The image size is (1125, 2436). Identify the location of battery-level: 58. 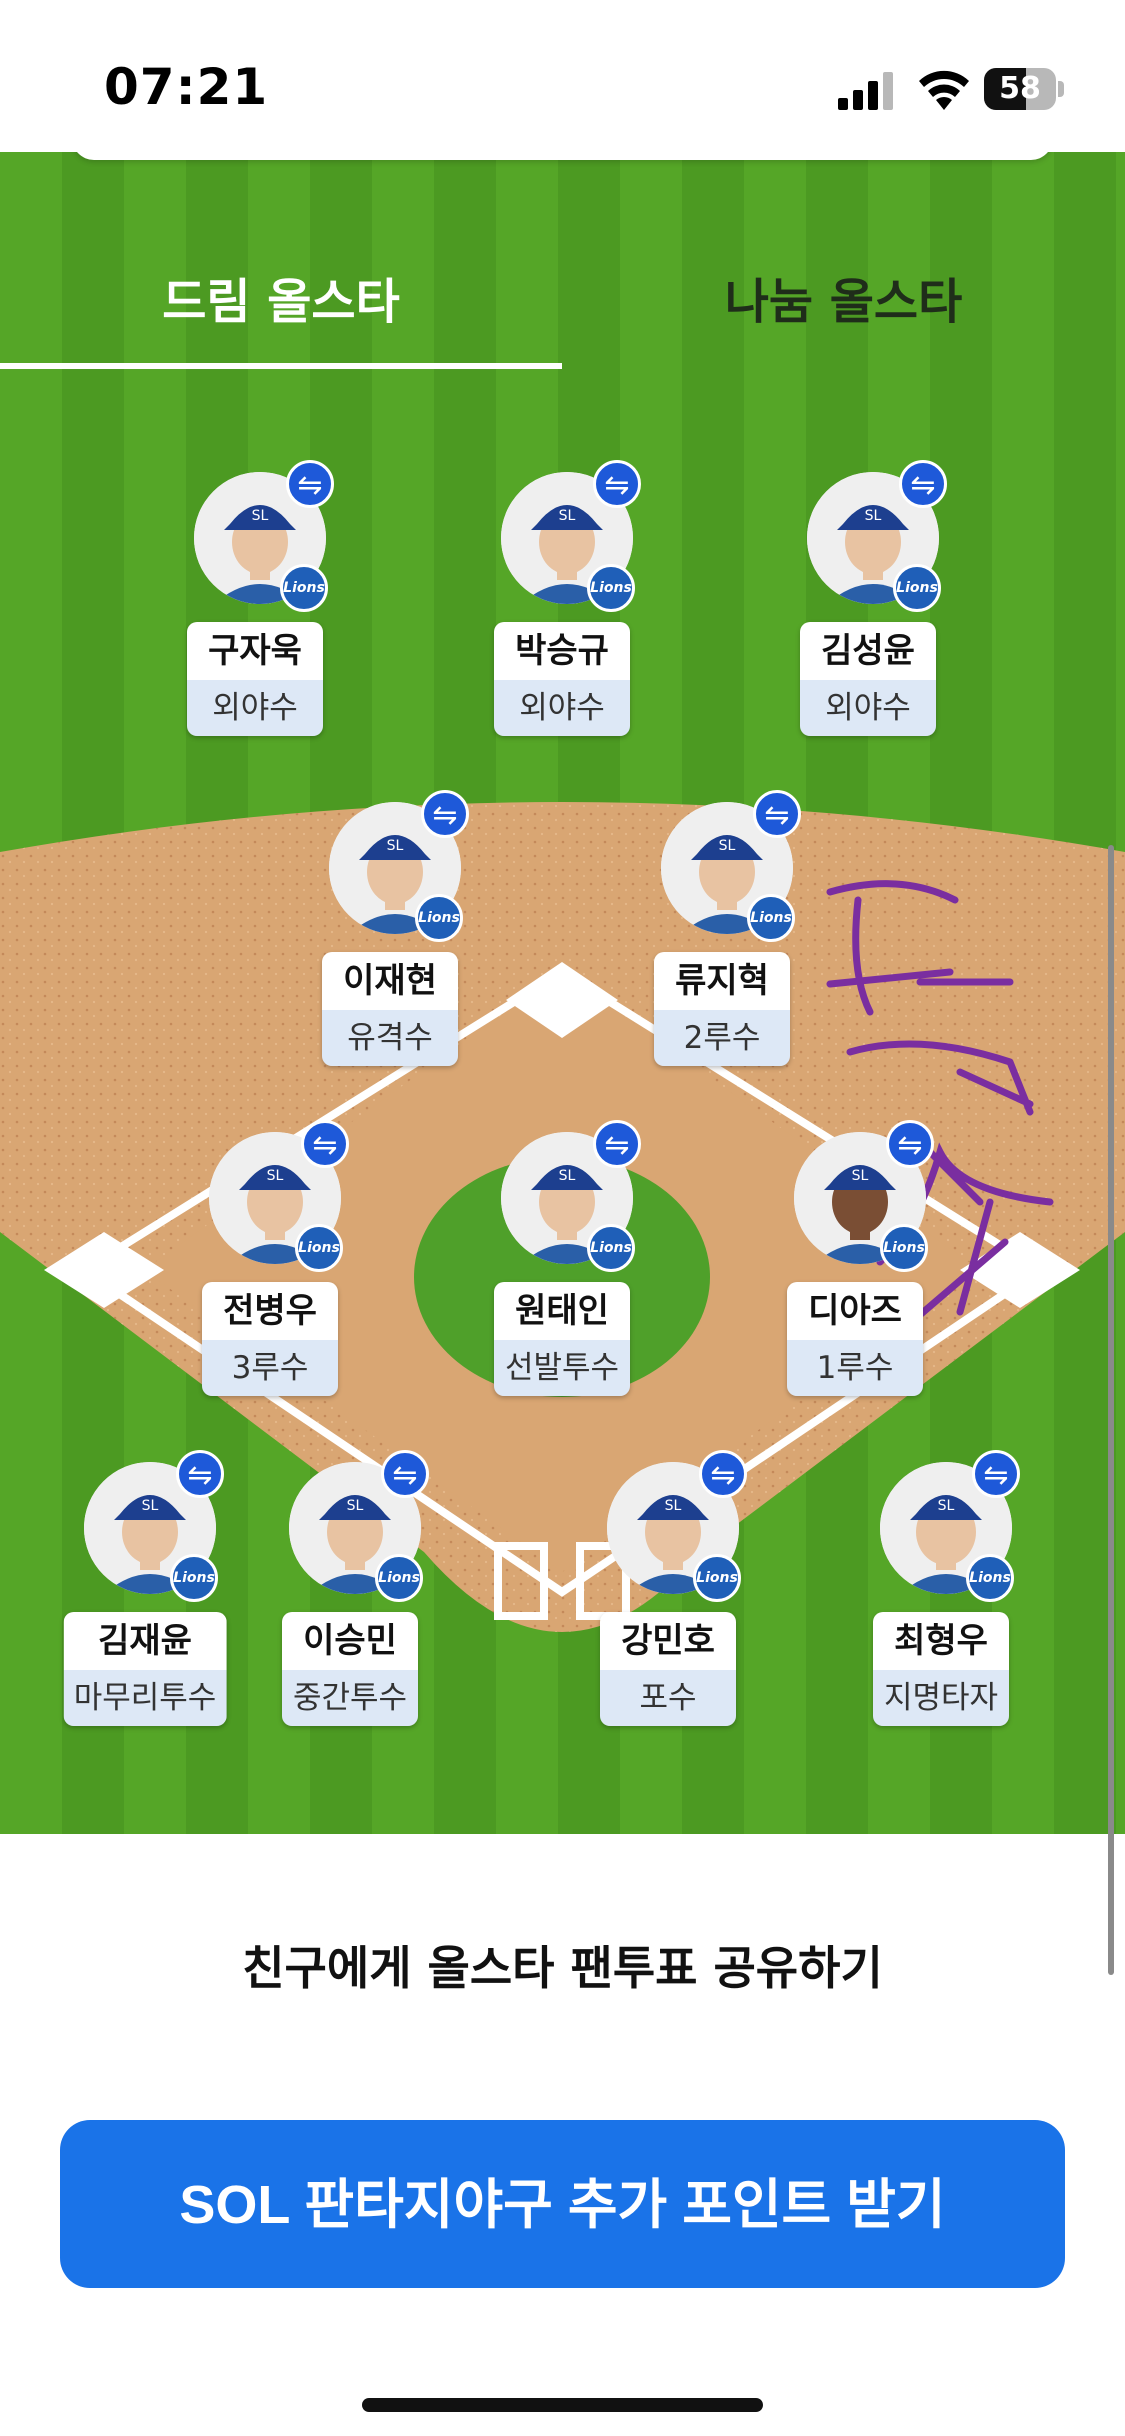
(1020, 88).